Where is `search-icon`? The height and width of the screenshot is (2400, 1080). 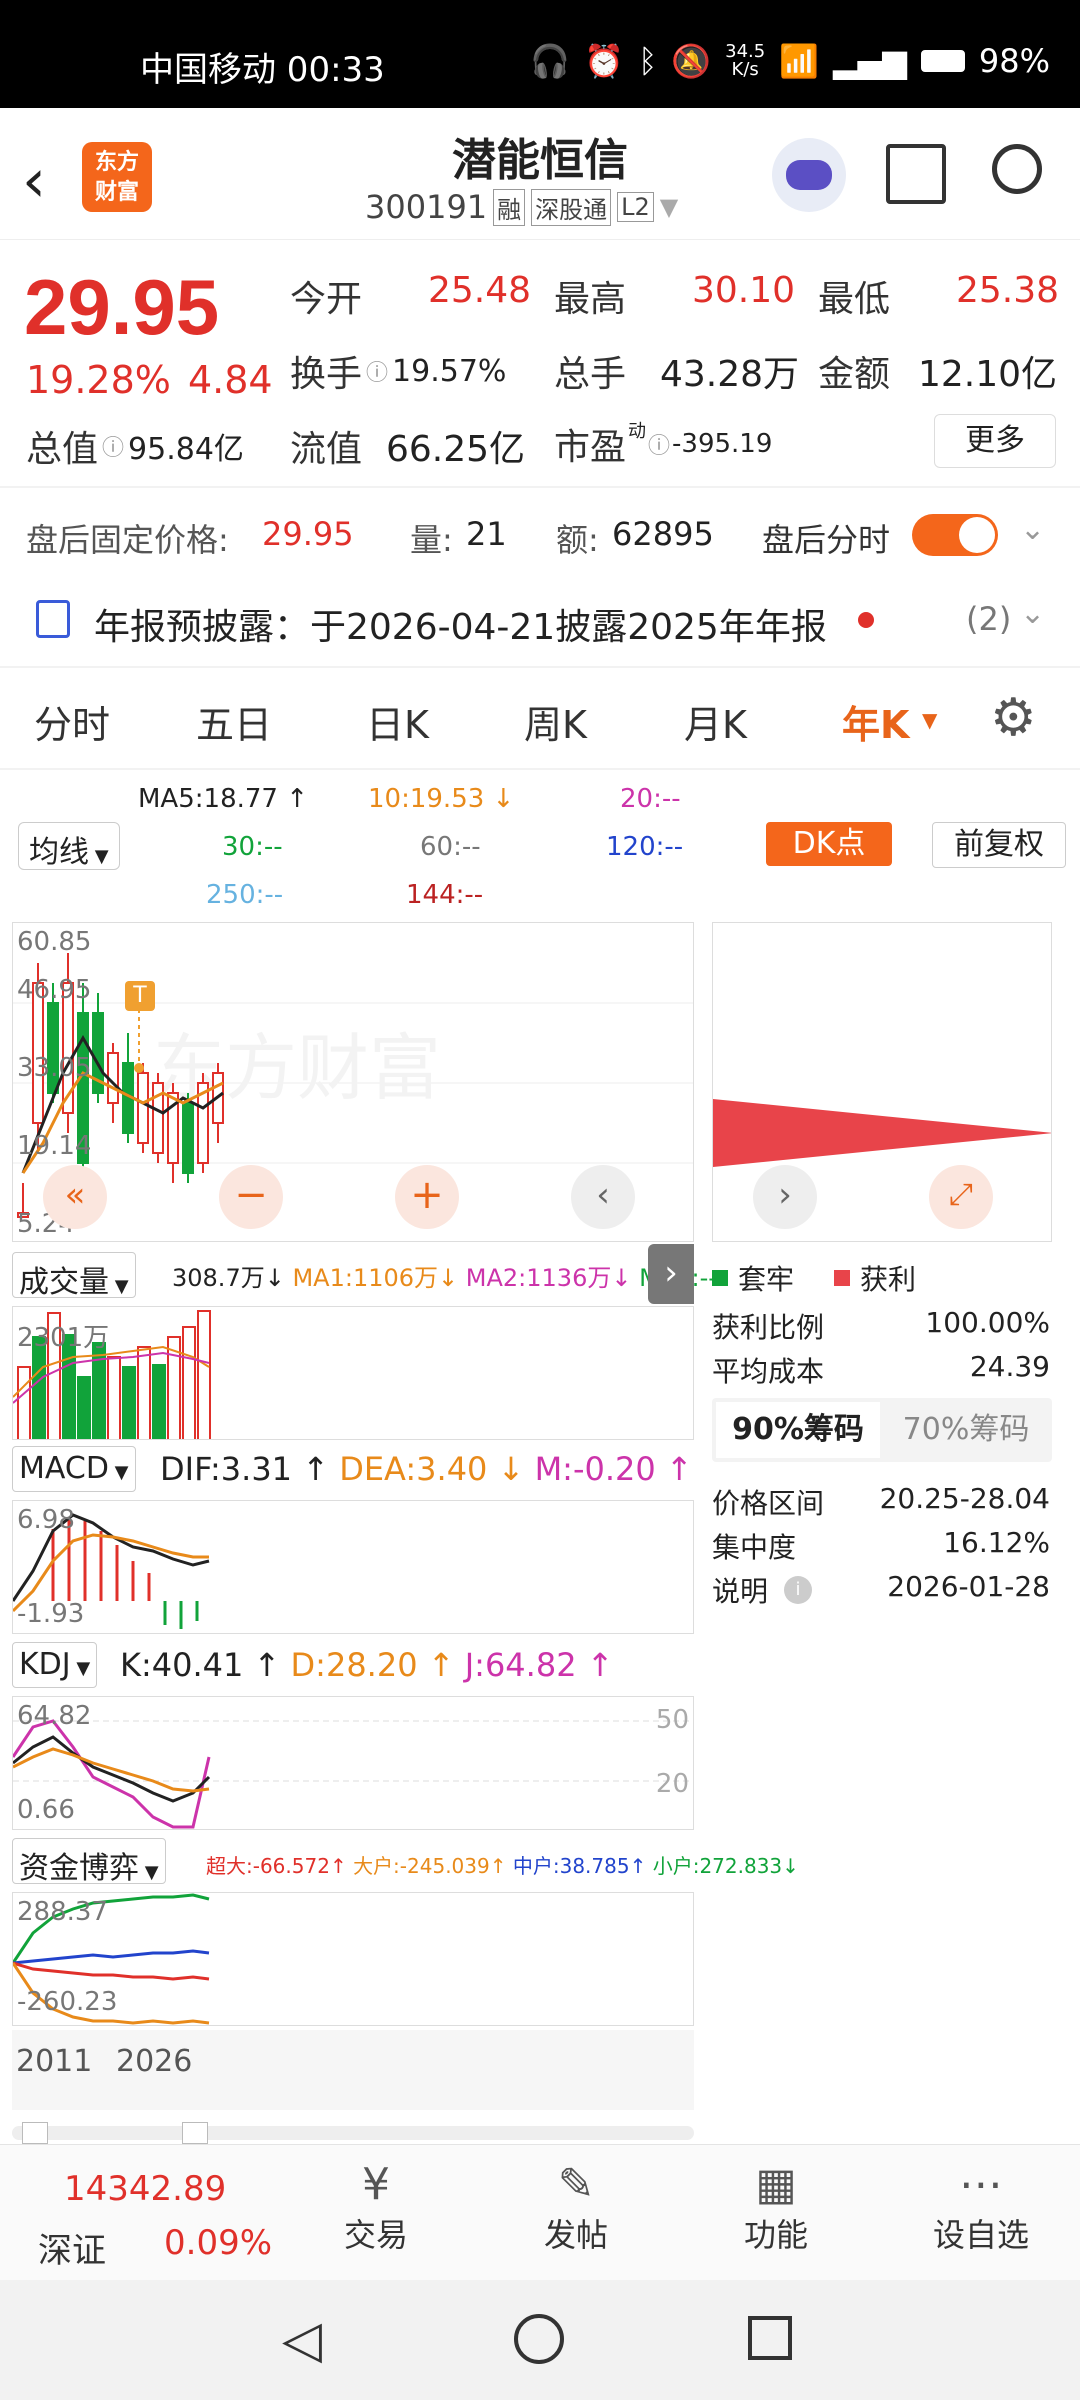
search-icon is located at coordinates (1017, 169).